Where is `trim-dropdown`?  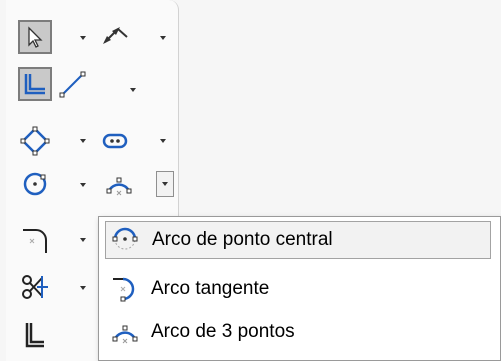 trim-dropdown is located at coordinates (83, 288).